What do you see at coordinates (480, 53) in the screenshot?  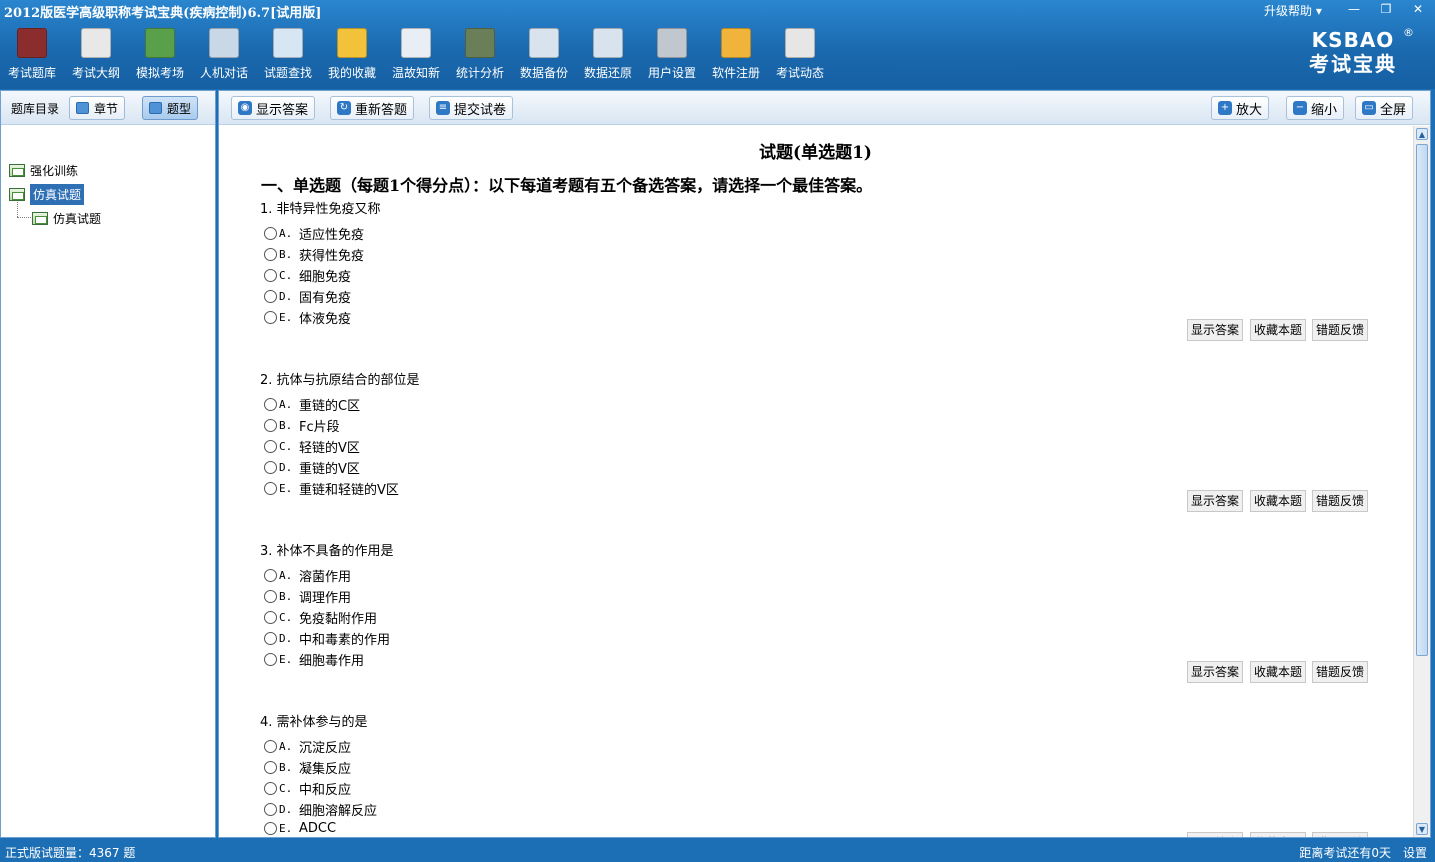 I see `toolbar-button: 统计分析` at bounding box center [480, 53].